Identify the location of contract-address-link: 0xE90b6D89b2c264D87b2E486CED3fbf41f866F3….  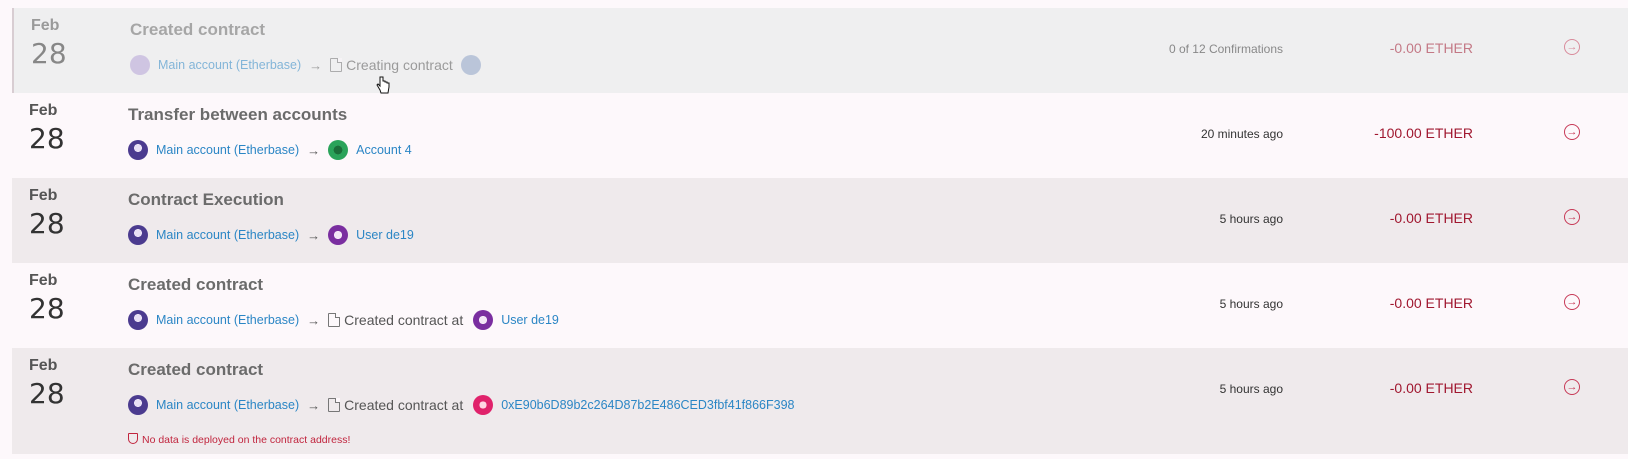
(647, 405).